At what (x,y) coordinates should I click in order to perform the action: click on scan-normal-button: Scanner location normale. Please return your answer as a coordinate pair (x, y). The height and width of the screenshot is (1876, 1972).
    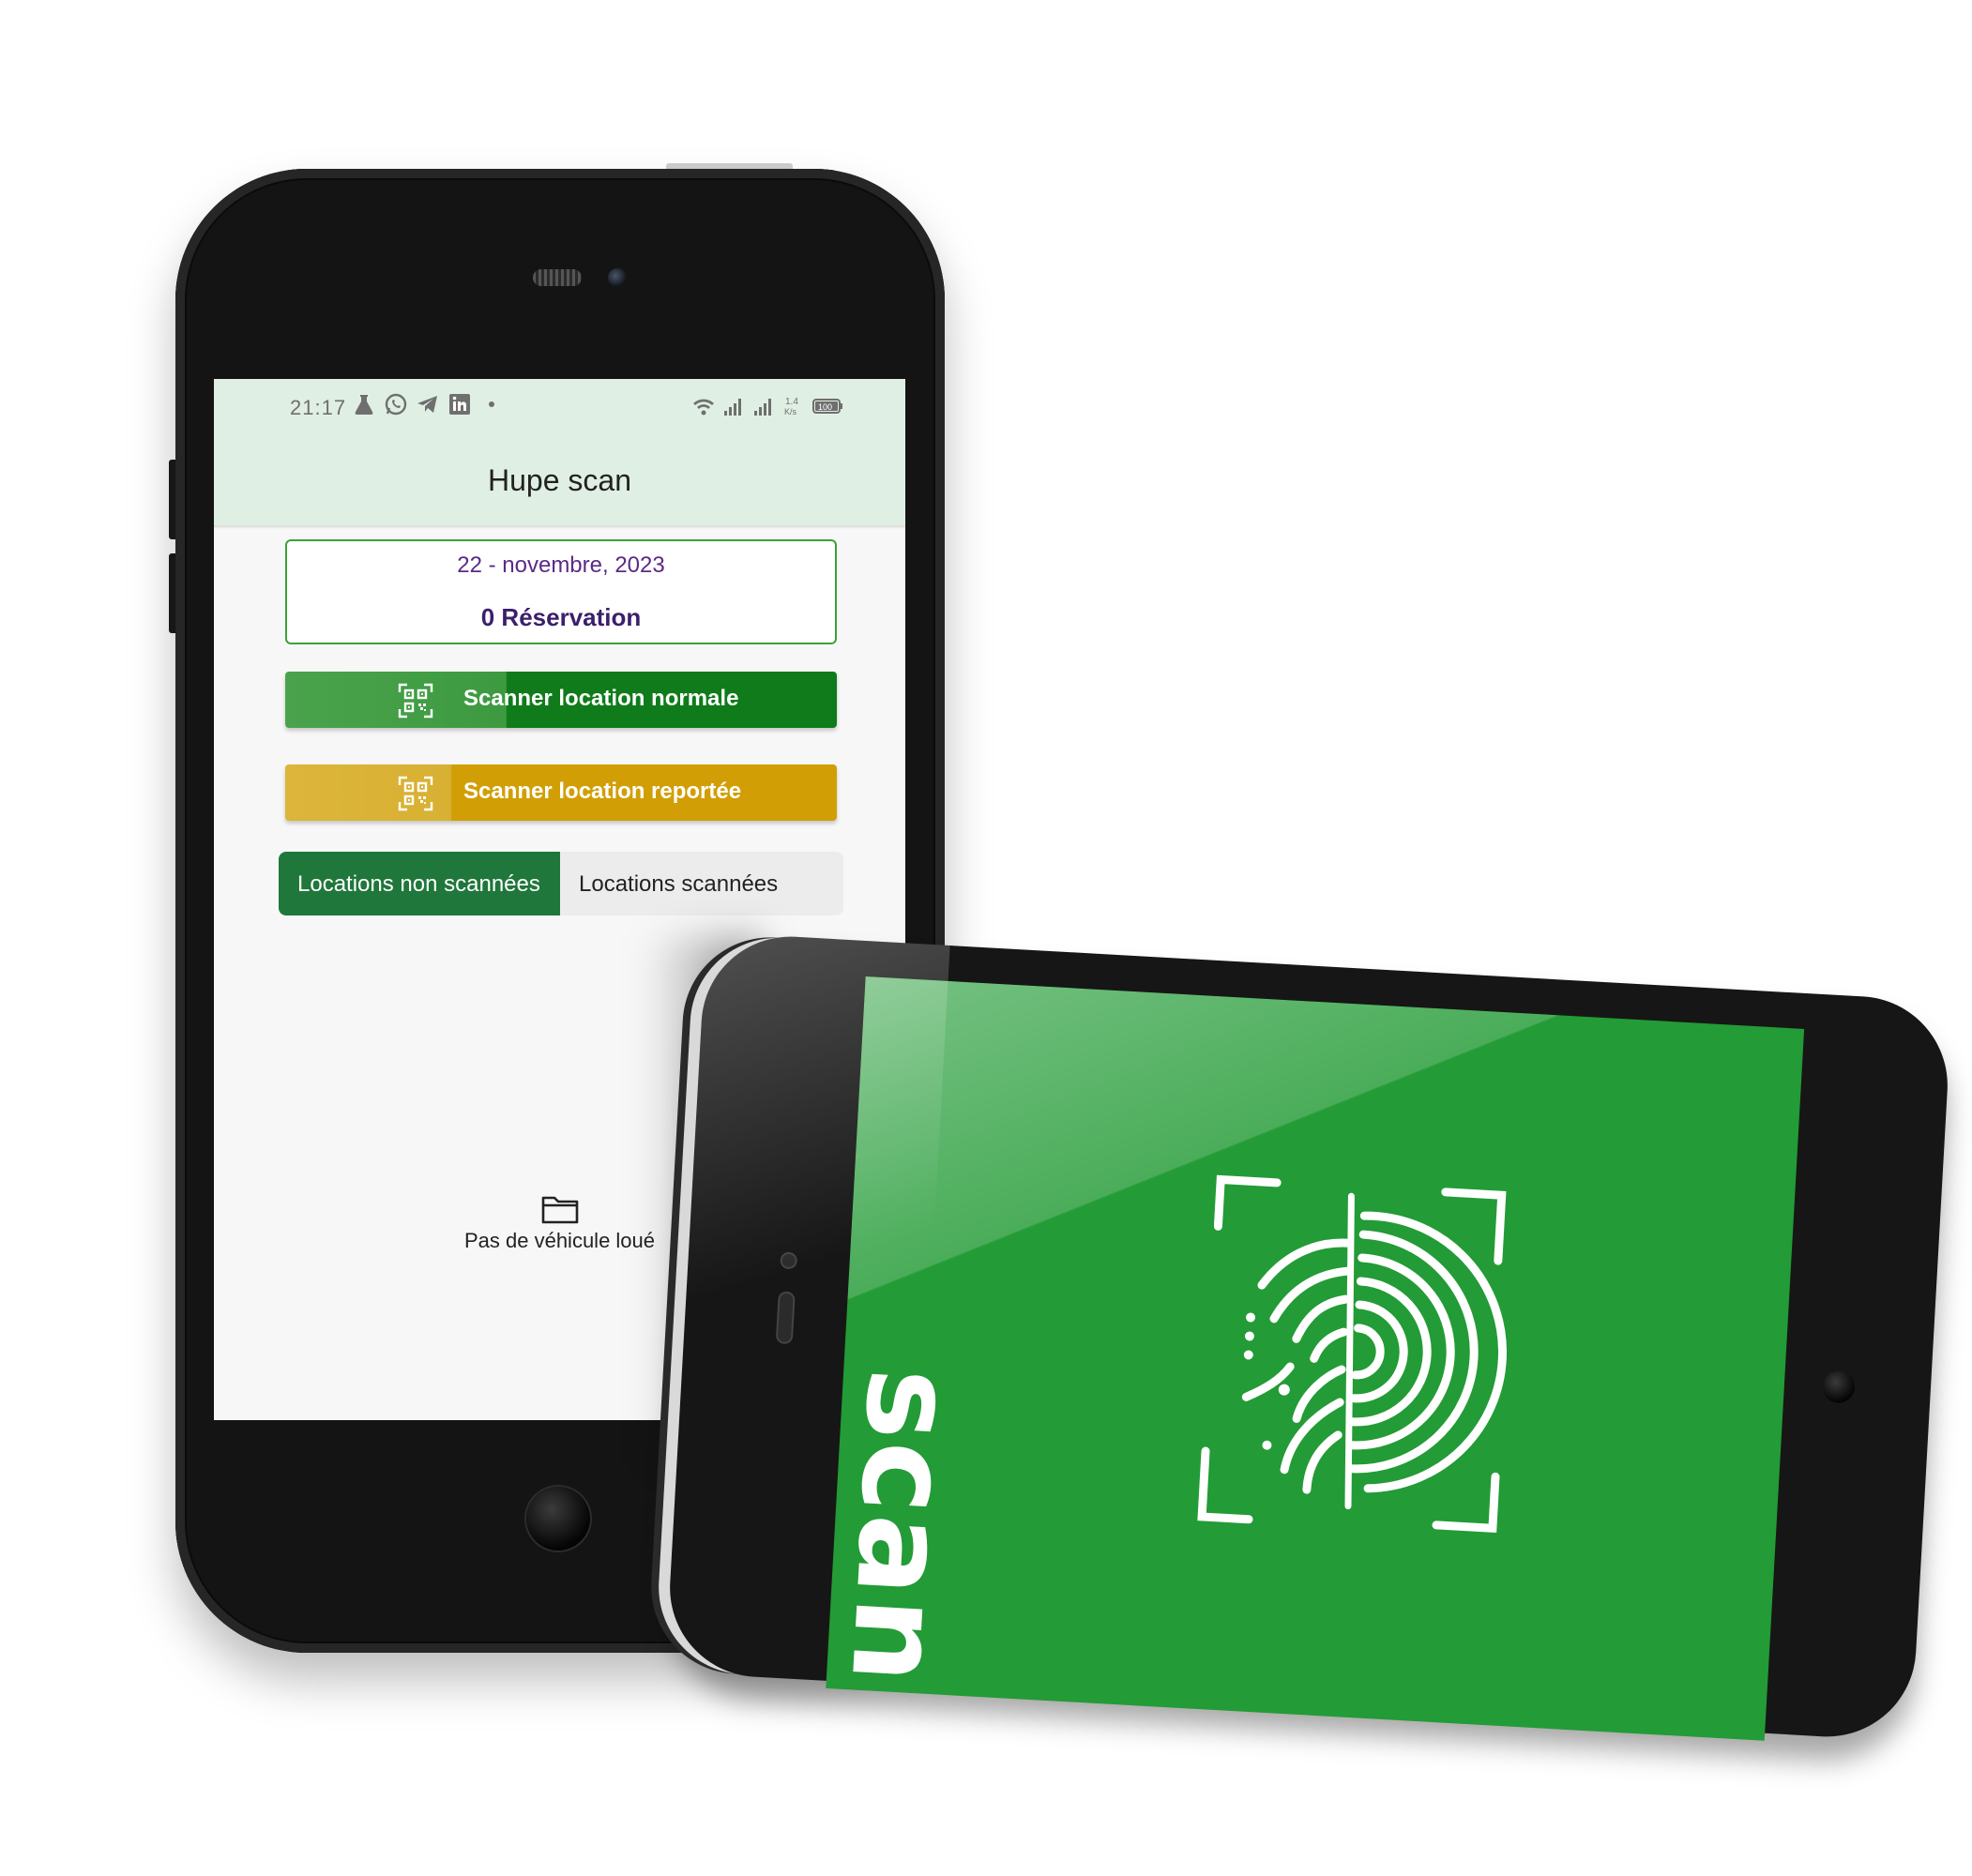
    Looking at the image, I should click on (561, 700).